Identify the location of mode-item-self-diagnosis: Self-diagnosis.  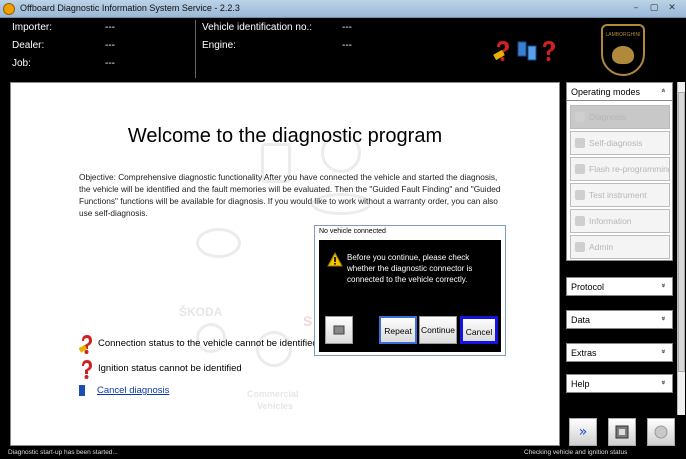
(620, 143).